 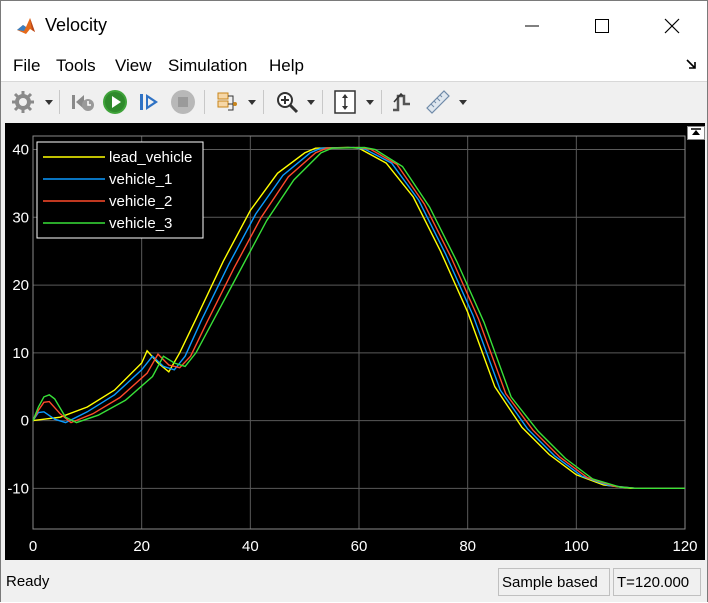 I want to click on menu-file: File, so click(x=26, y=66).